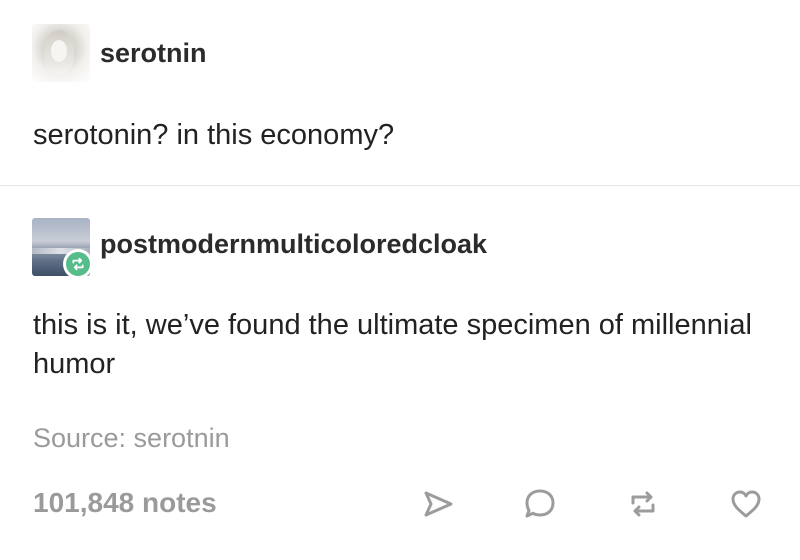 The height and width of the screenshot is (560, 800). I want to click on speech-bubble-icon, so click(540, 503).